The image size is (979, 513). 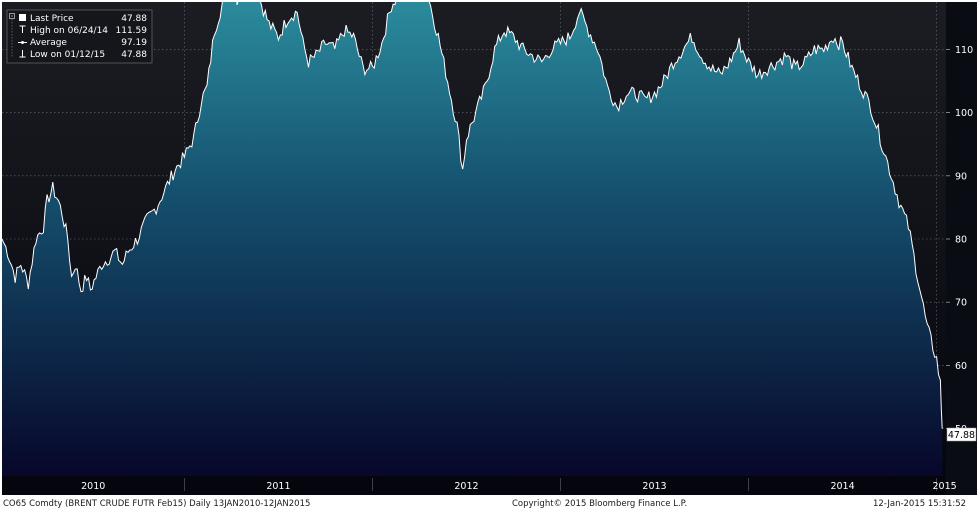 What do you see at coordinates (52, 19) in the screenshot?
I see `legend-label: Last Price` at bounding box center [52, 19].